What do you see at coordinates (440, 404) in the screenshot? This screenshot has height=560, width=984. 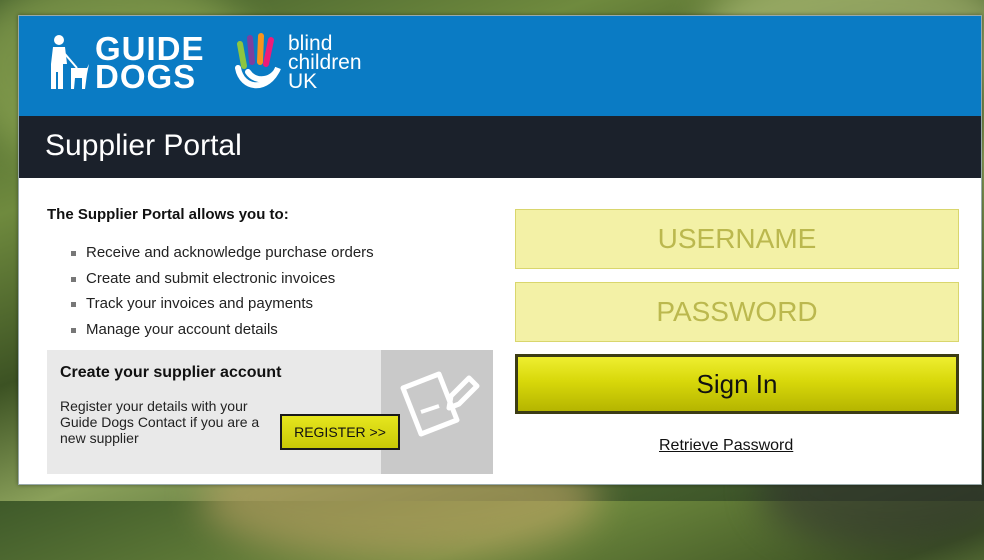 I see `document-edit-icon` at bounding box center [440, 404].